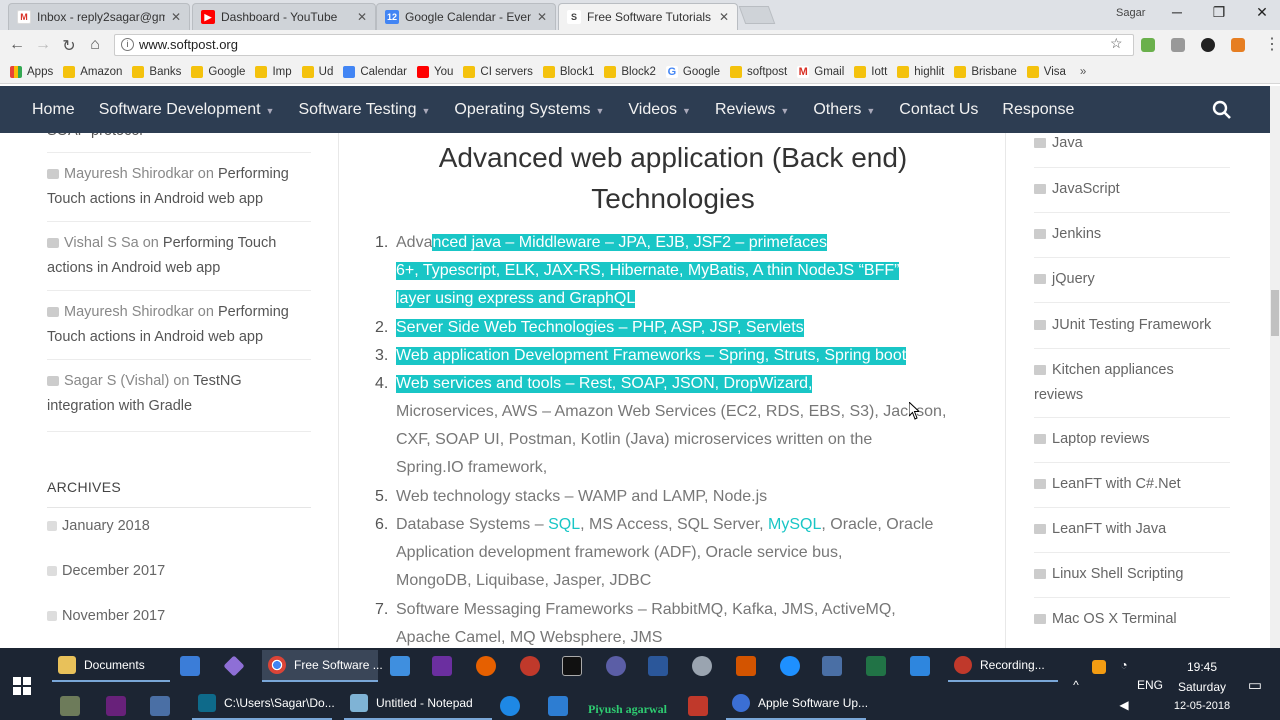 This screenshot has height=720, width=1280. I want to click on bookmark-google: G Google, so click(692, 71).